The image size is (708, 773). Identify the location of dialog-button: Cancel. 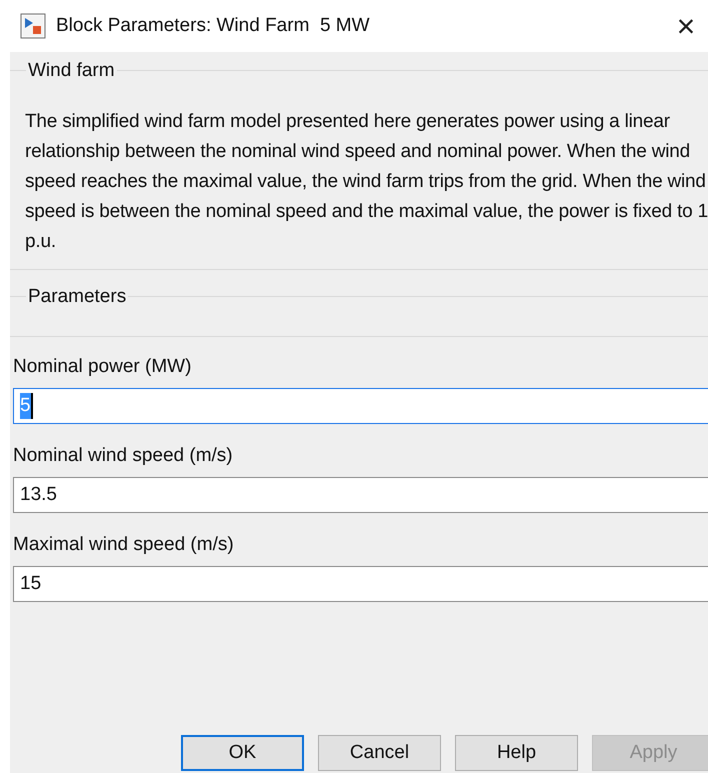
(379, 753).